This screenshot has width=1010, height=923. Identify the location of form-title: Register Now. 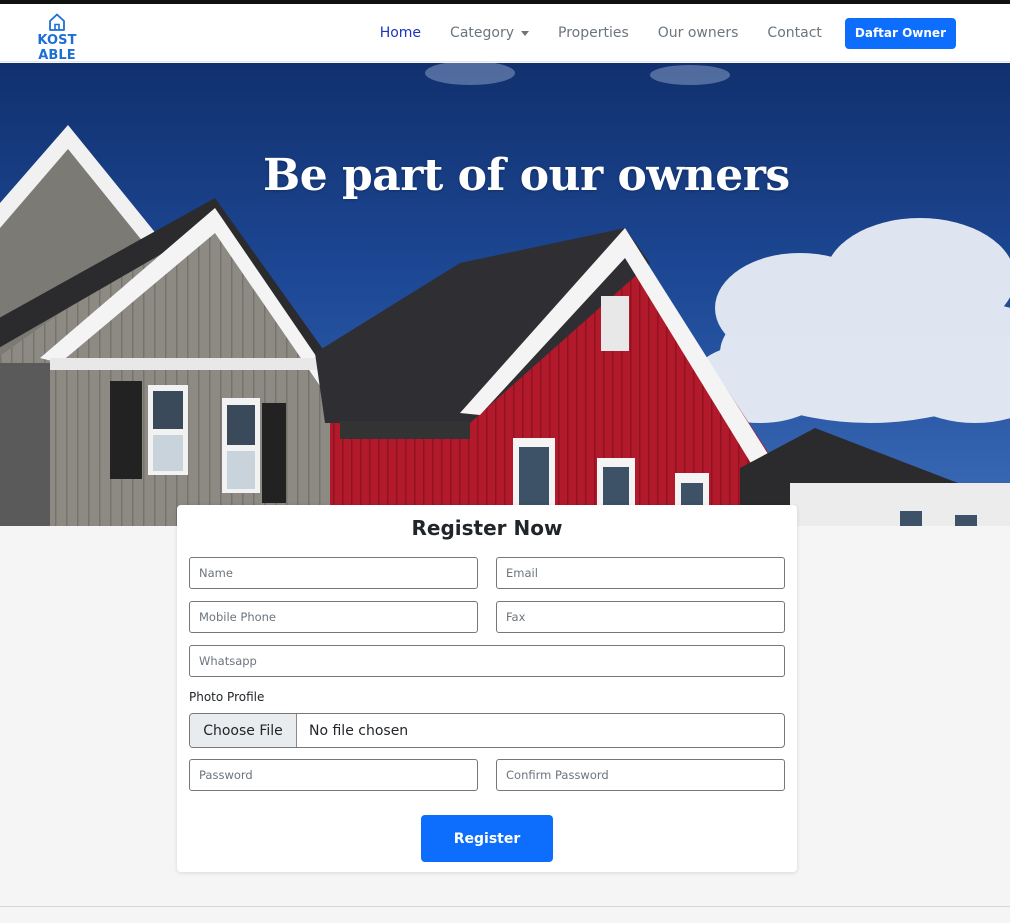
(487, 528).